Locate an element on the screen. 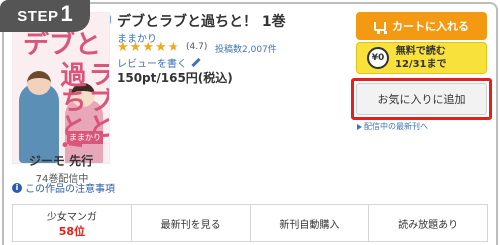  price: 150pt/165円(税込) is located at coordinates (175, 78).